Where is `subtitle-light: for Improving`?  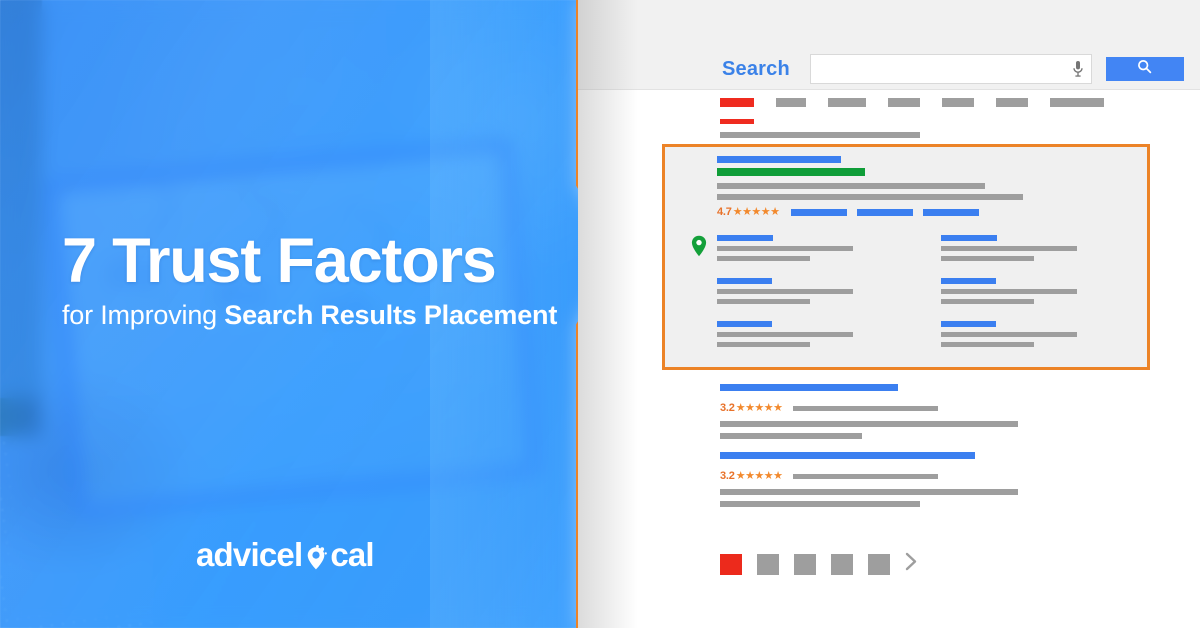
subtitle-light: for Improving is located at coordinates (143, 315).